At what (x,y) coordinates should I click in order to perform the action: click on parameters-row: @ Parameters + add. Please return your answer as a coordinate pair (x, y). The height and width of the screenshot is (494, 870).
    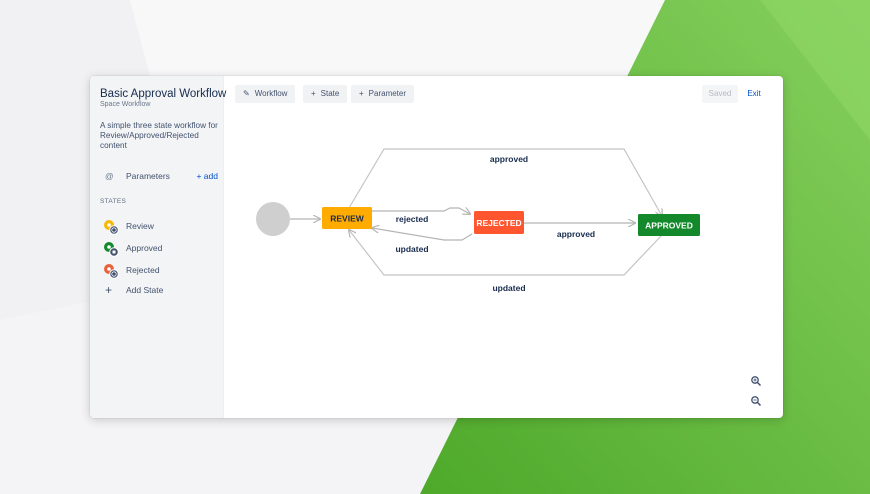
    Looking at the image, I should click on (160, 178).